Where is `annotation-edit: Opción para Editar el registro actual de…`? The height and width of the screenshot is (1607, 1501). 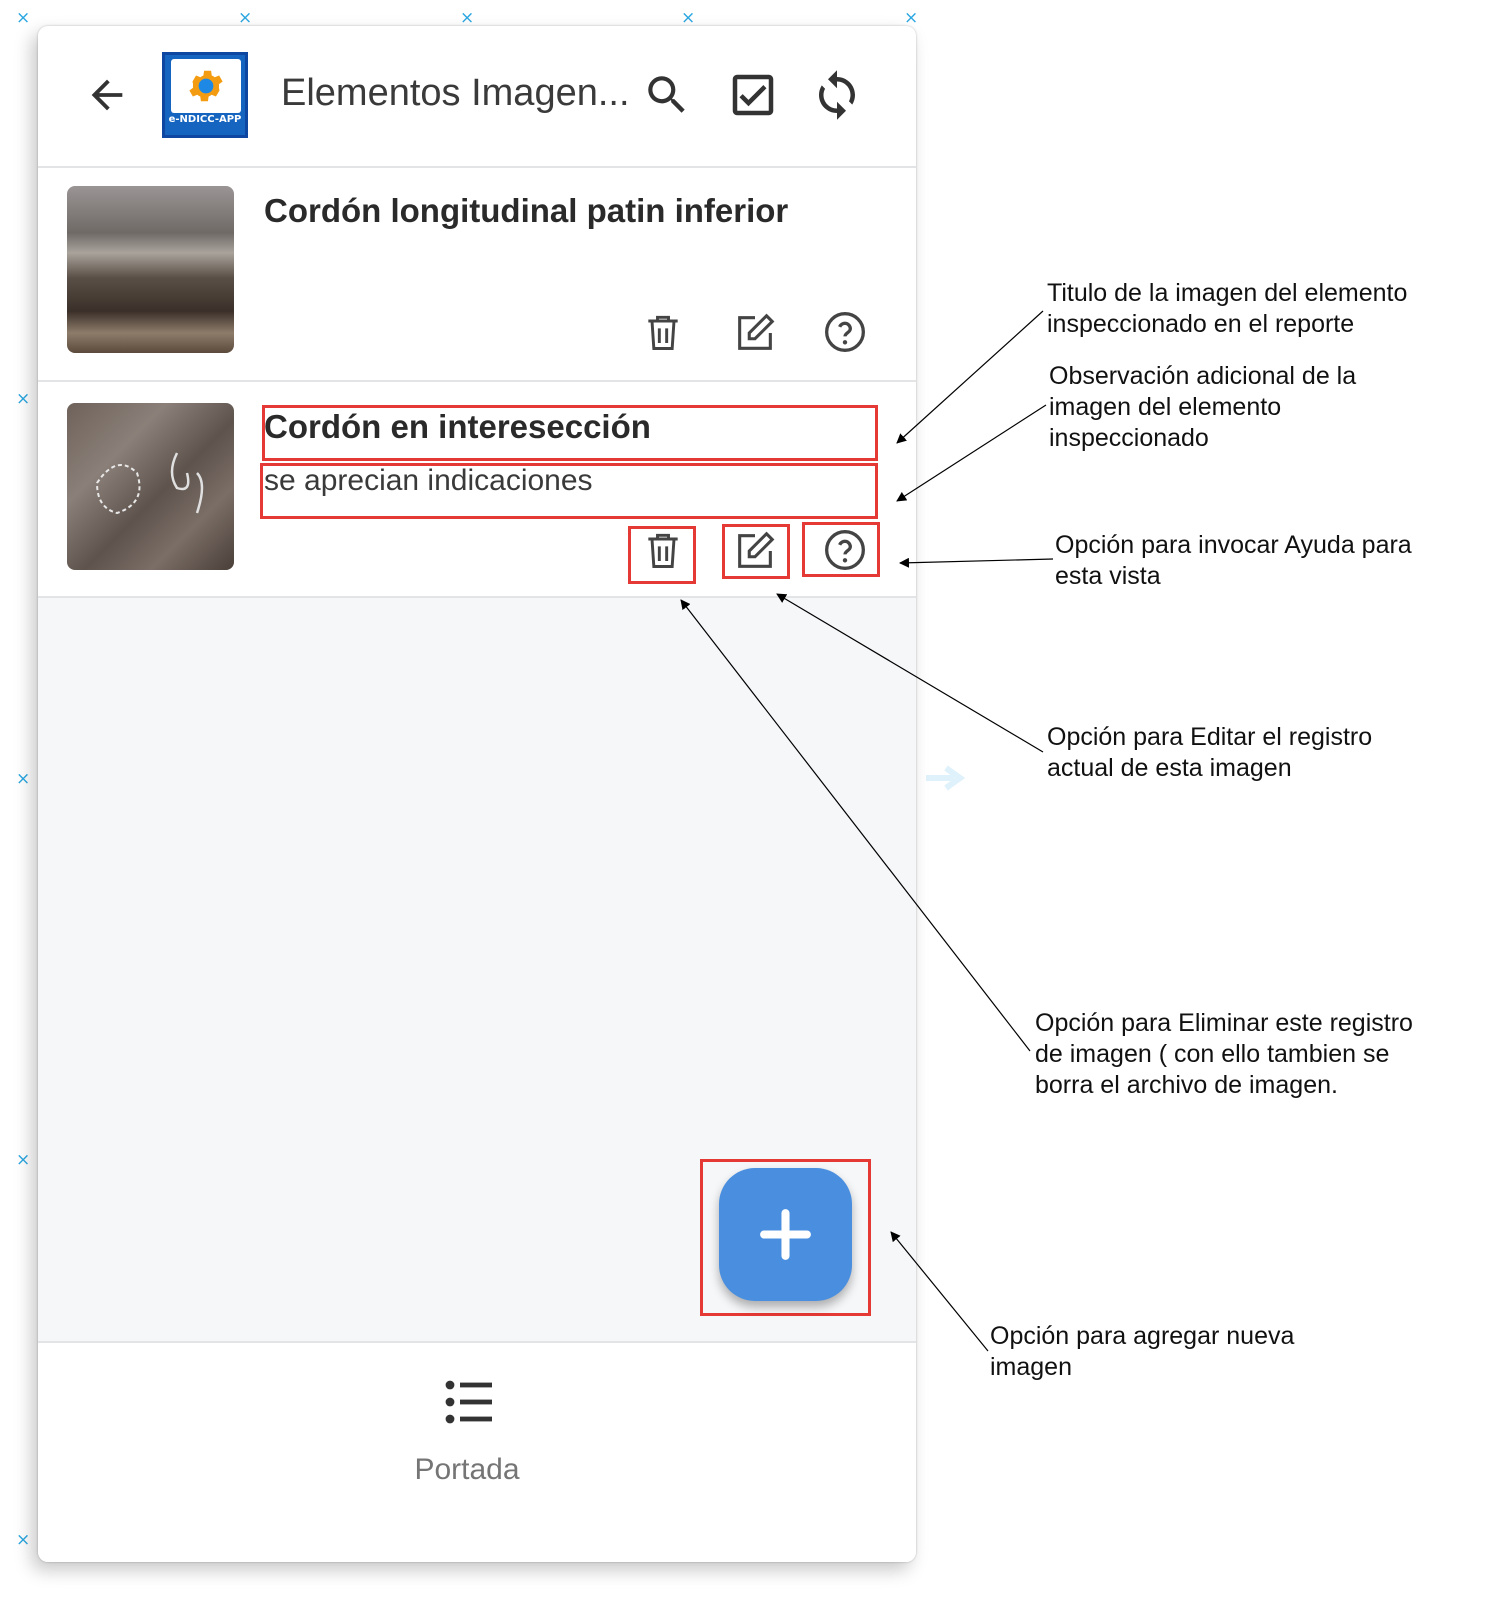
annotation-edit: Opción para Editar el registro actual de… is located at coordinates (1210, 752).